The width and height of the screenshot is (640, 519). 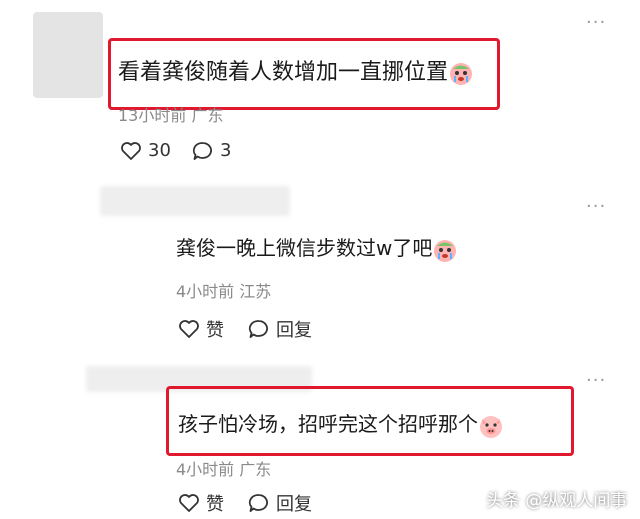 What do you see at coordinates (195, 201) in the screenshot?
I see `reply-username` at bounding box center [195, 201].